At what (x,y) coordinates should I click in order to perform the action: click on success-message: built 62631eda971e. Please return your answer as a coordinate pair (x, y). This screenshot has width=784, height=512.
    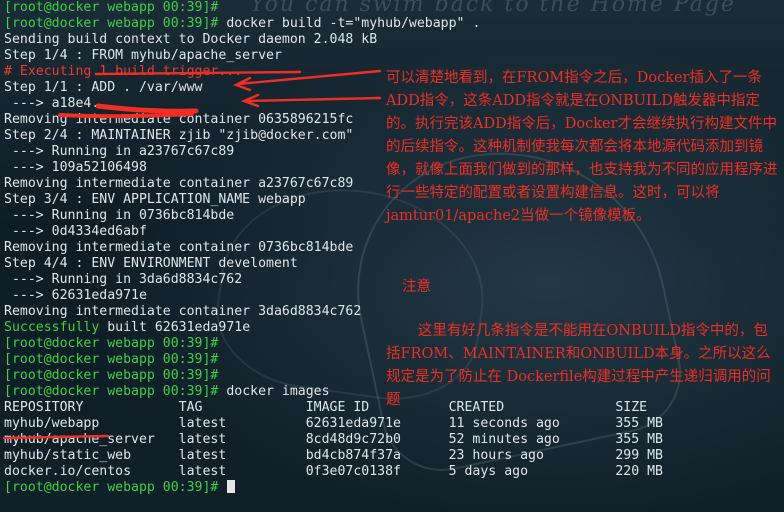
    Looking at the image, I should click on (175, 327).